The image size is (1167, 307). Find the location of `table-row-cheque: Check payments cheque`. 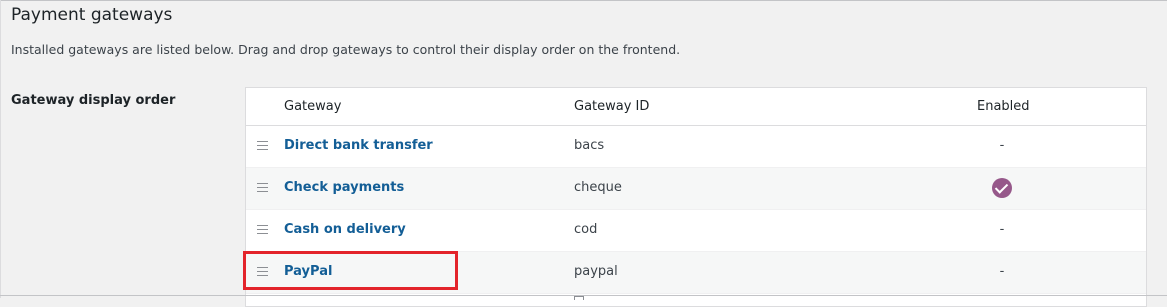

table-row-cheque: Check payments cheque is located at coordinates (696, 189).